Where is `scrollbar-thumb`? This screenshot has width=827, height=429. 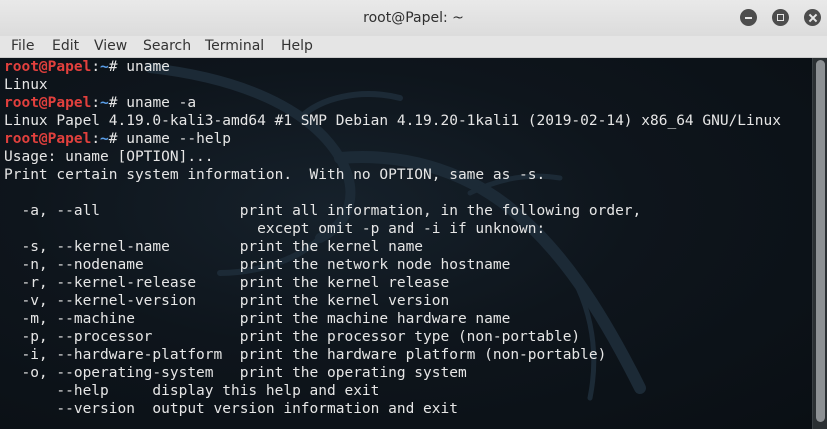 scrollbar-thumb is located at coordinates (820, 241).